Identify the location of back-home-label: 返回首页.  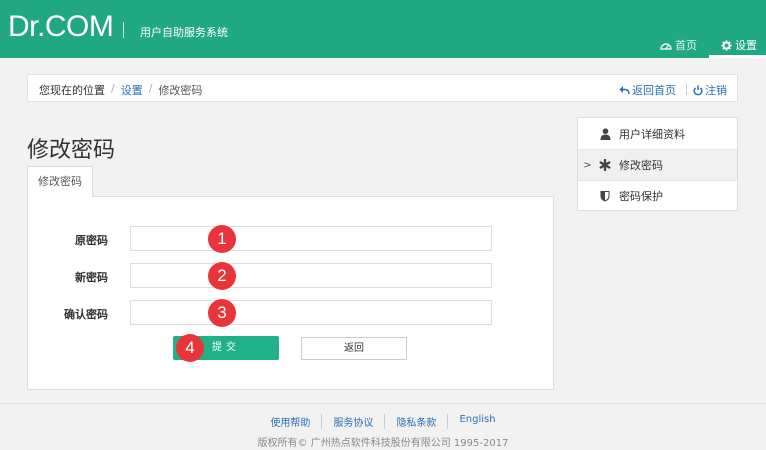
(654, 90).